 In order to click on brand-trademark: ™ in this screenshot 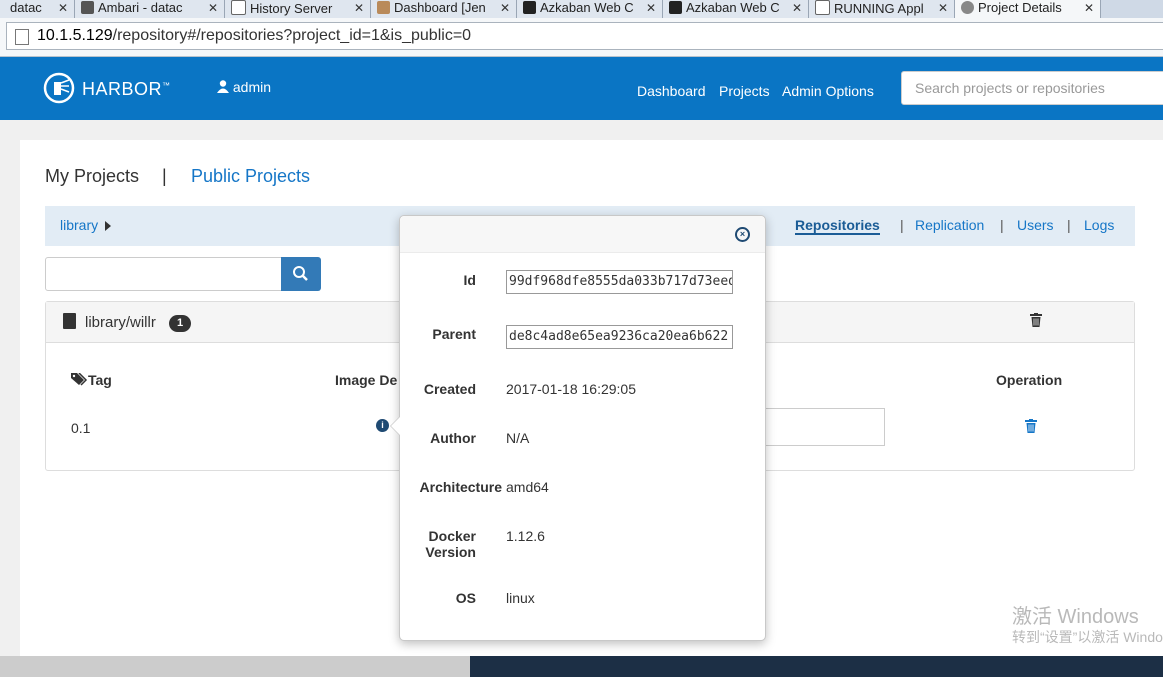, I will do `click(166, 85)`.